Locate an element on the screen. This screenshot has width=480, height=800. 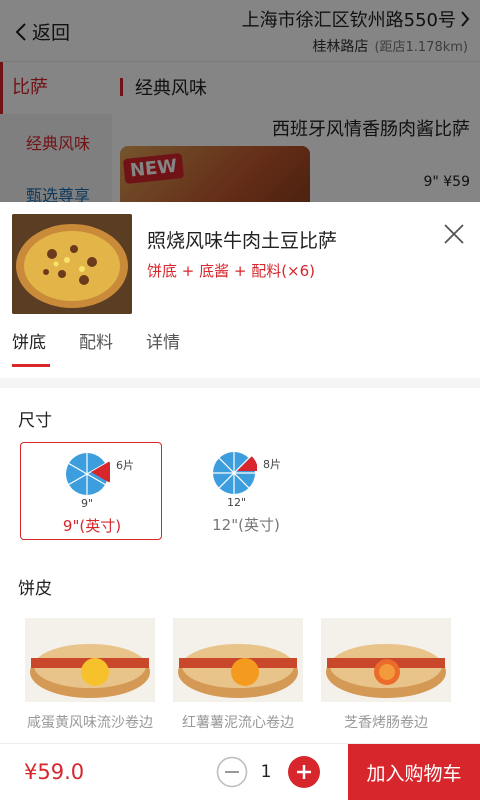
close-button is located at coordinates (454, 234).